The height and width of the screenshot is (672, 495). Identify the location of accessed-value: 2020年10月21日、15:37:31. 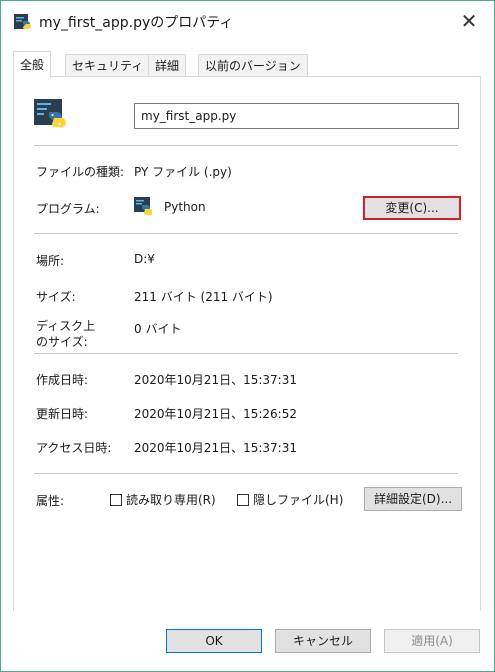
(215, 448).